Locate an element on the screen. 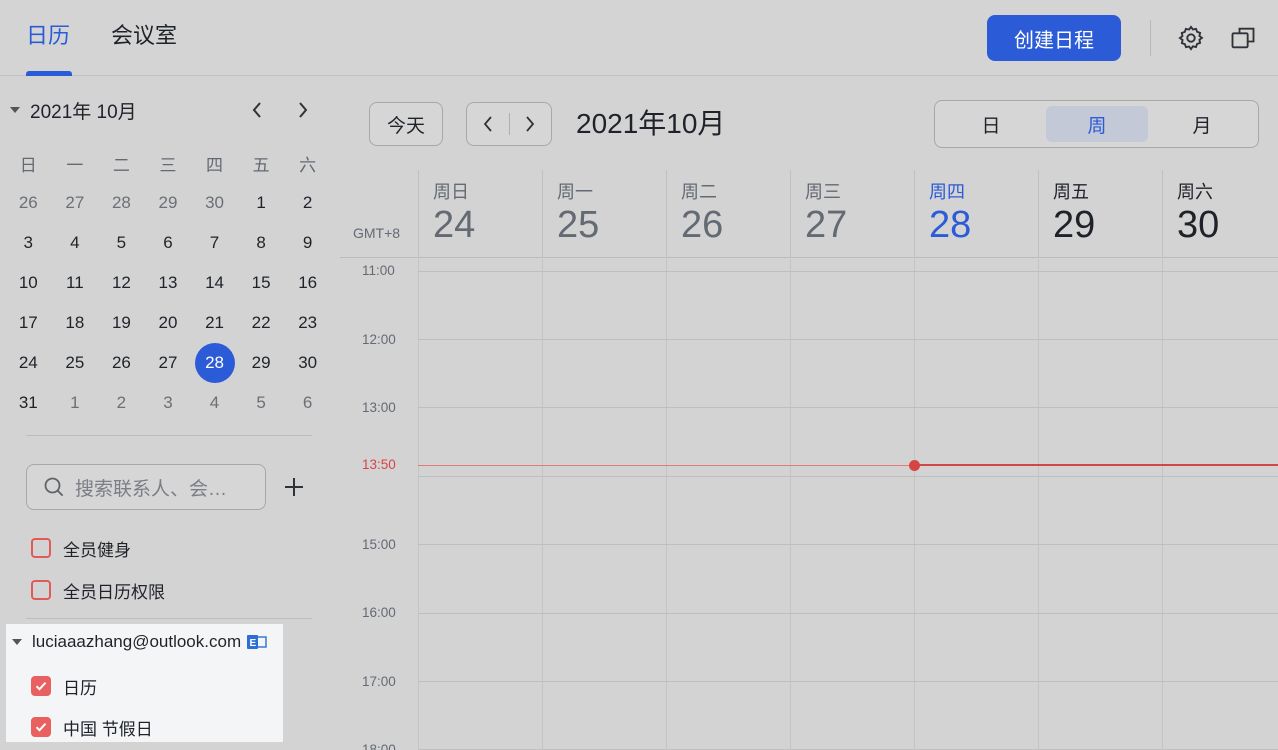 This screenshot has height=750, width=1278. day-cell: 12 is located at coordinates (121, 283).